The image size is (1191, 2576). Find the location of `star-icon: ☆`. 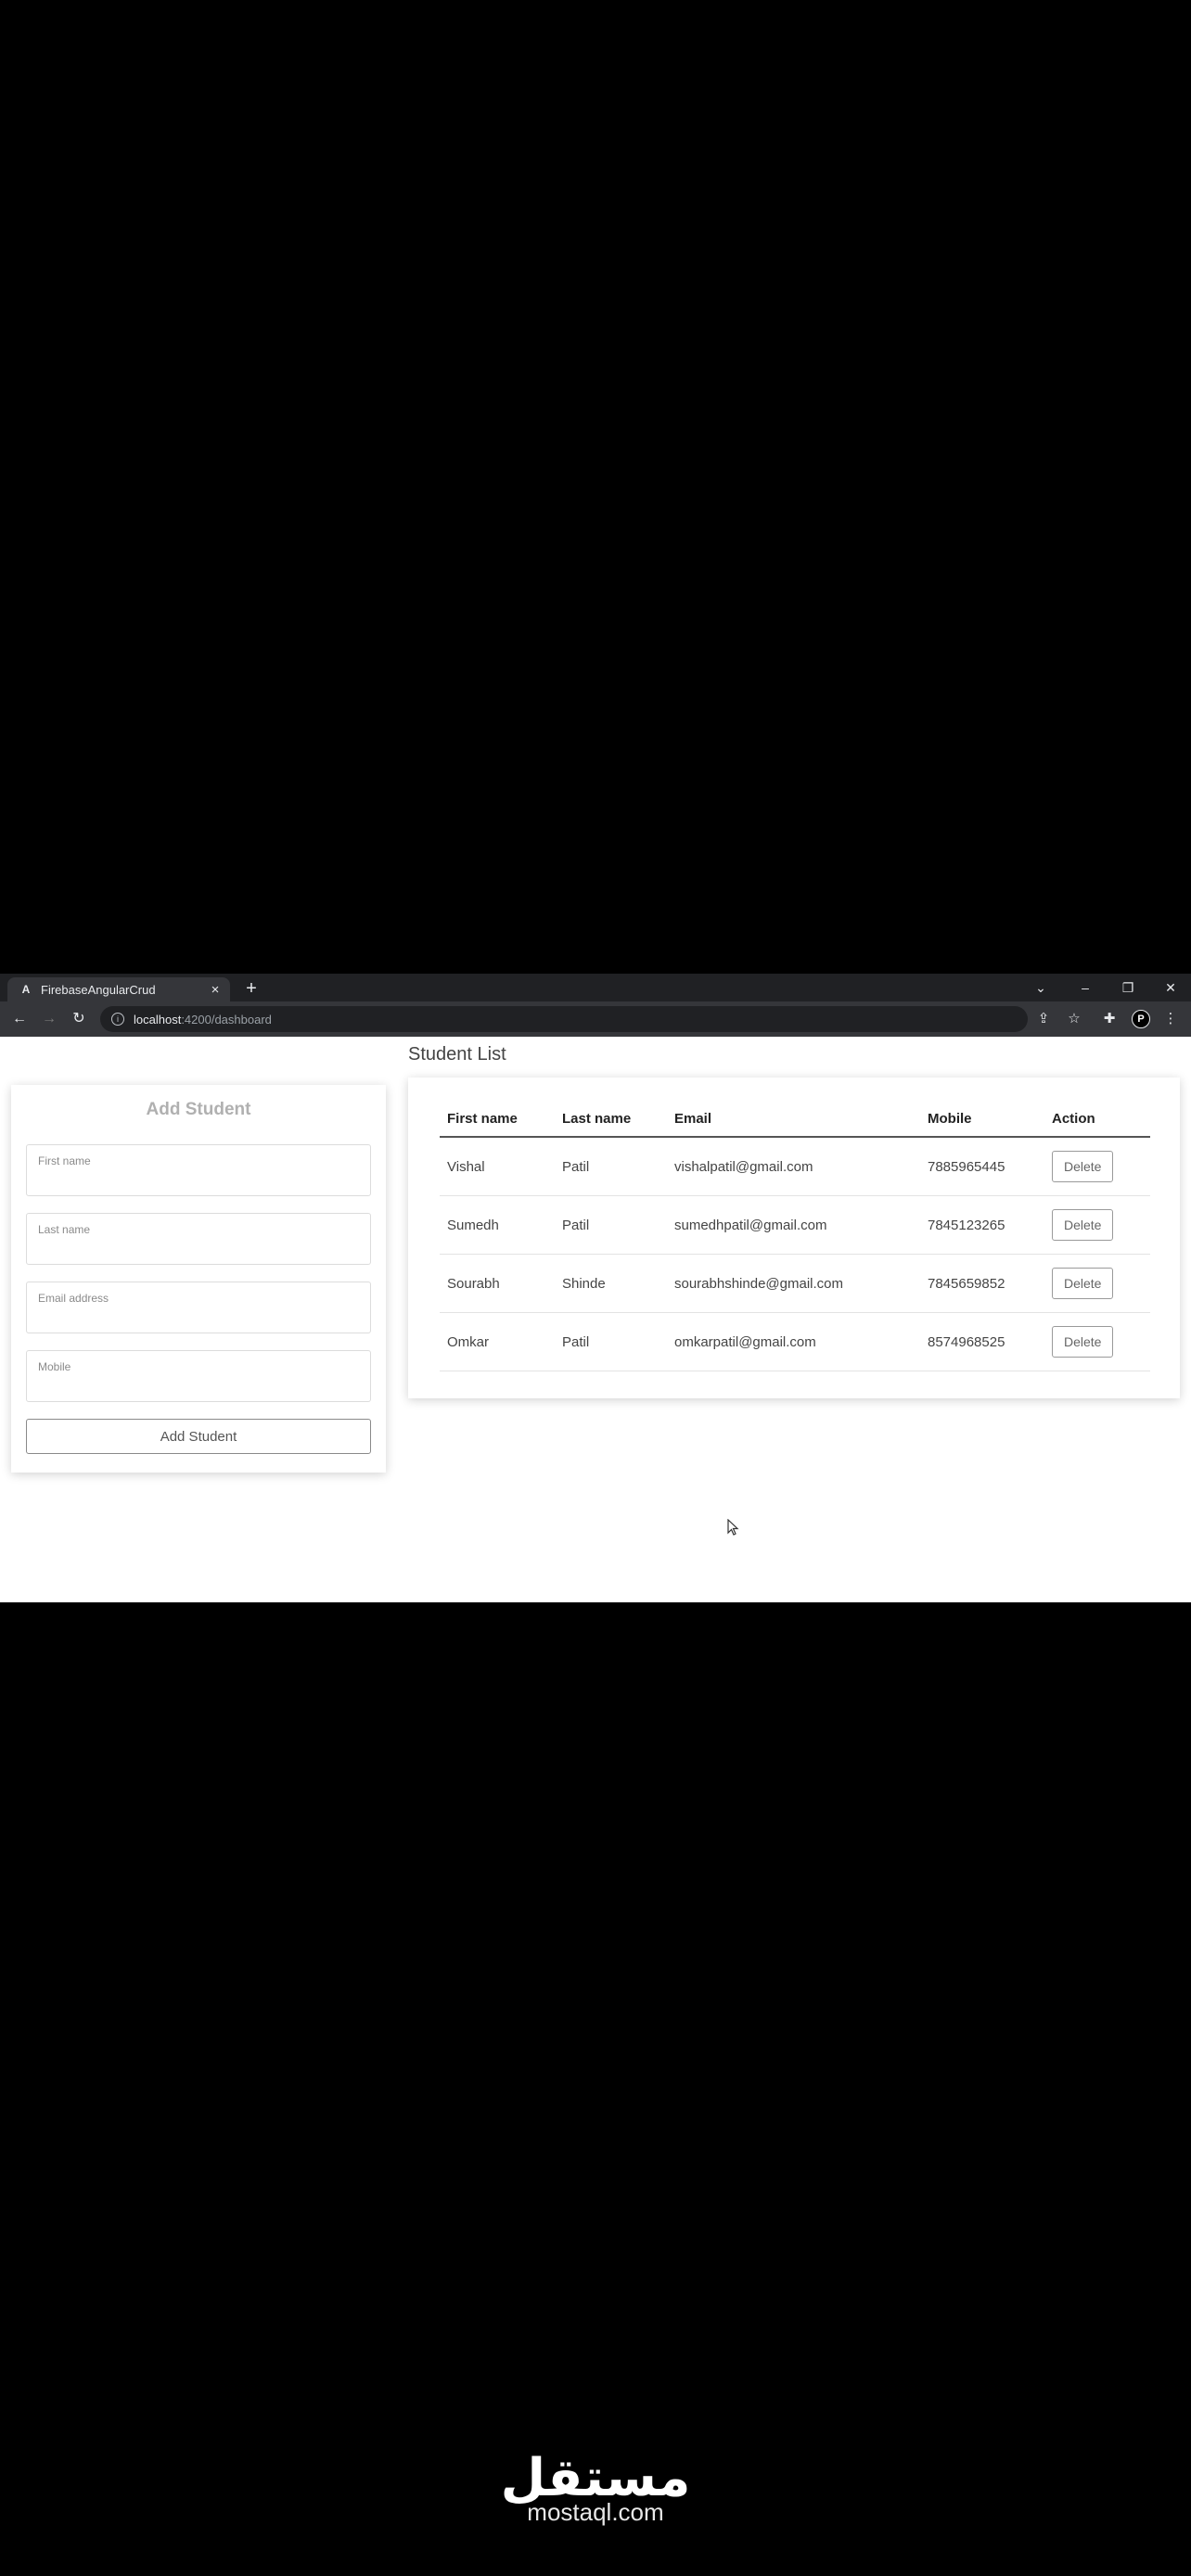

star-icon: ☆ is located at coordinates (1074, 1019).